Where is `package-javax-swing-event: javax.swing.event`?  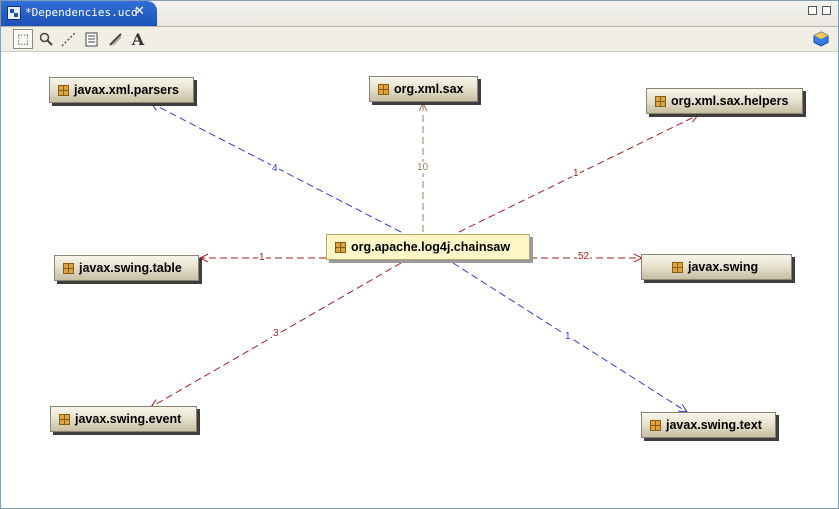
package-javax-swing-event: javax.swing.event is located at coordinates (123, 419).